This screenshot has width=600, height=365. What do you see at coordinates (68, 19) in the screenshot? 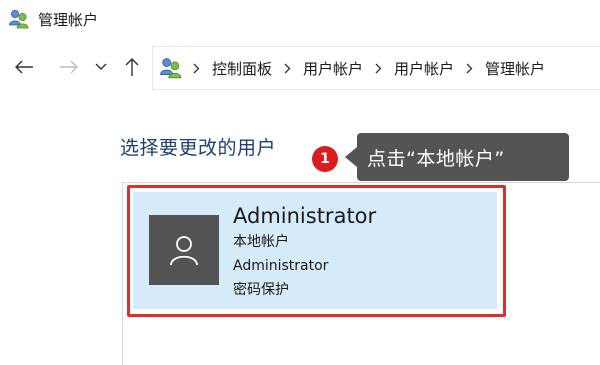
I see `window-title: 管理帐户` at bounding box center [68, 19].